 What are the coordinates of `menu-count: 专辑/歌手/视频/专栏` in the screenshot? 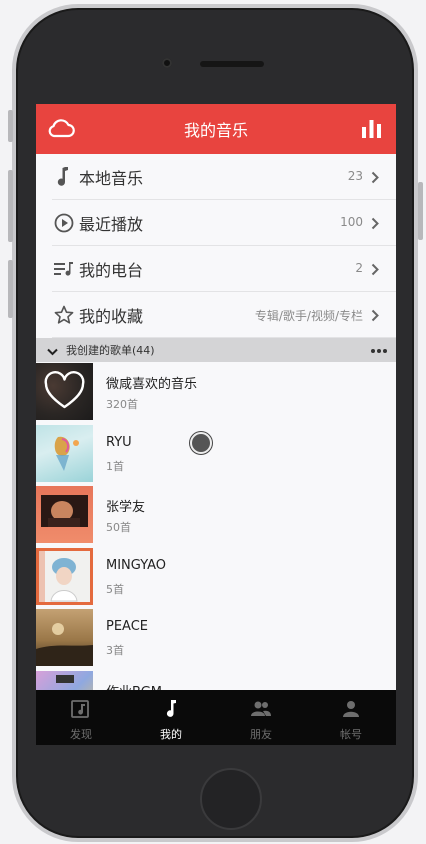 It's located at (308, 316).